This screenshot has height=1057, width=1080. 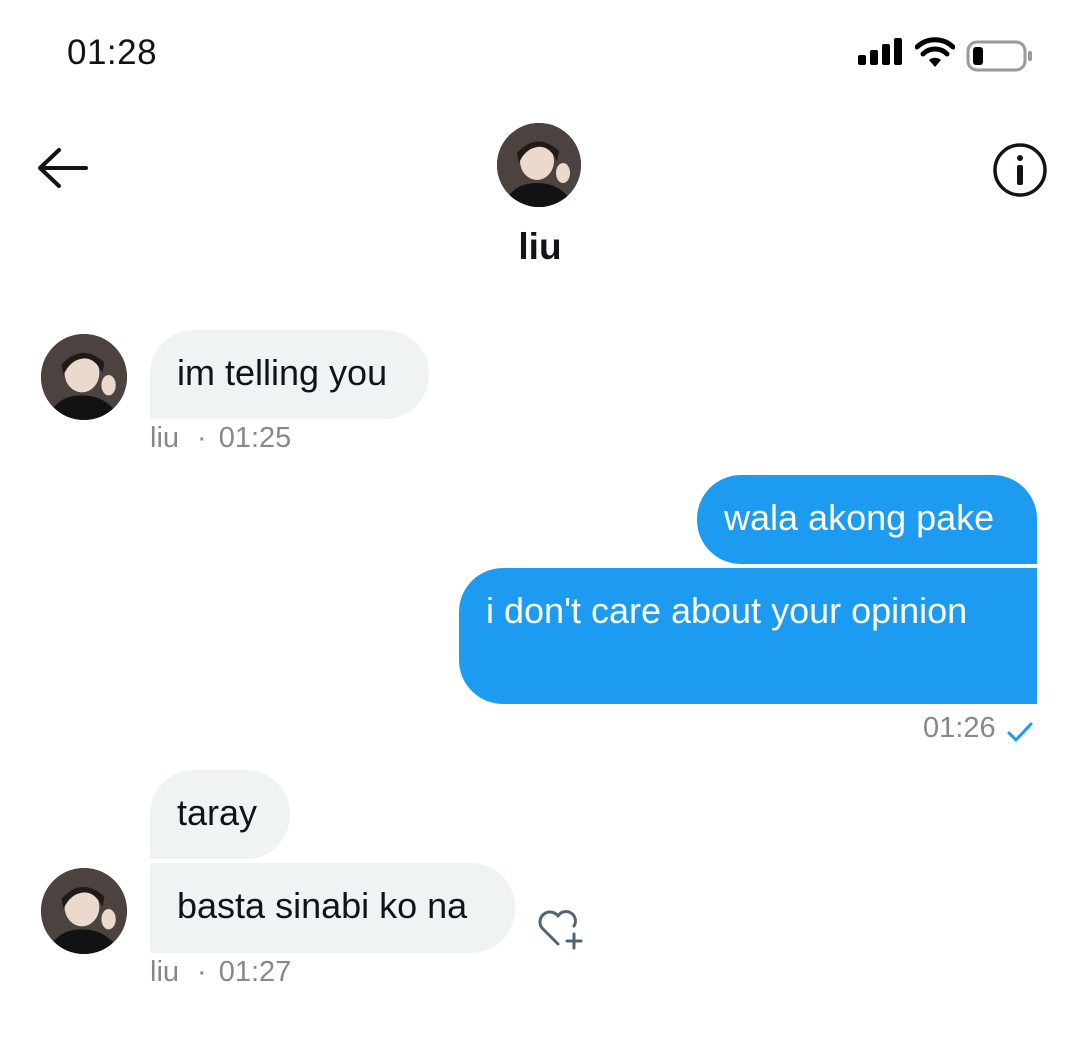 I want to click on message-bubble-outgoing: wala akong pake, so click(x=867, y=519).